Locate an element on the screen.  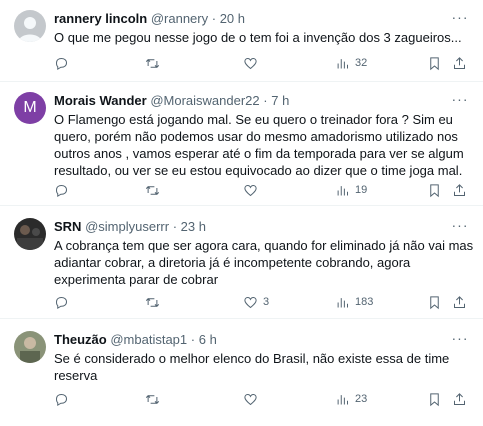
views-count: 183 is located at coordinates (364, 302).